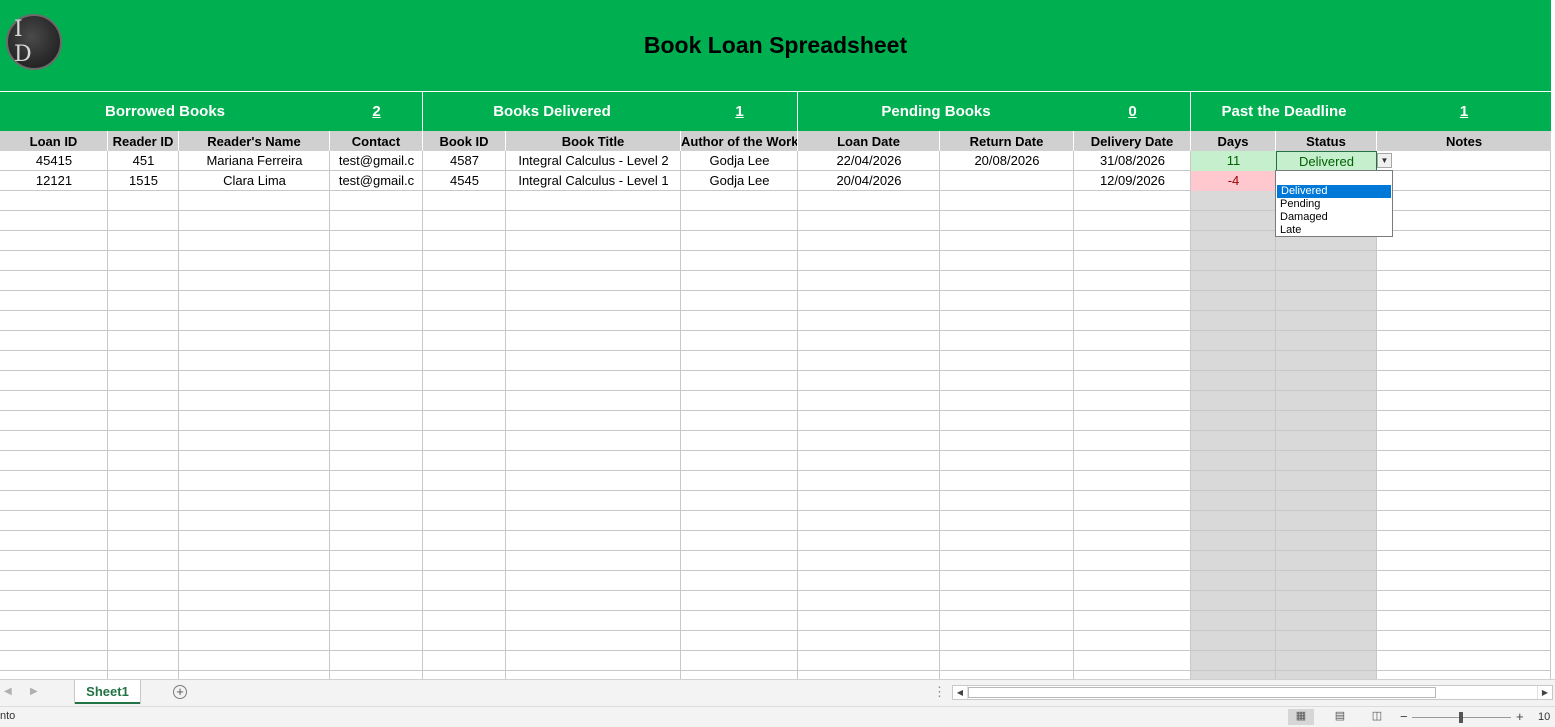 This screenshot has width=1555, height=727. What do you see at coordinates (376, 111) in the screenshot?
I see `summary-value: 2` at bounding box center [376, 111].